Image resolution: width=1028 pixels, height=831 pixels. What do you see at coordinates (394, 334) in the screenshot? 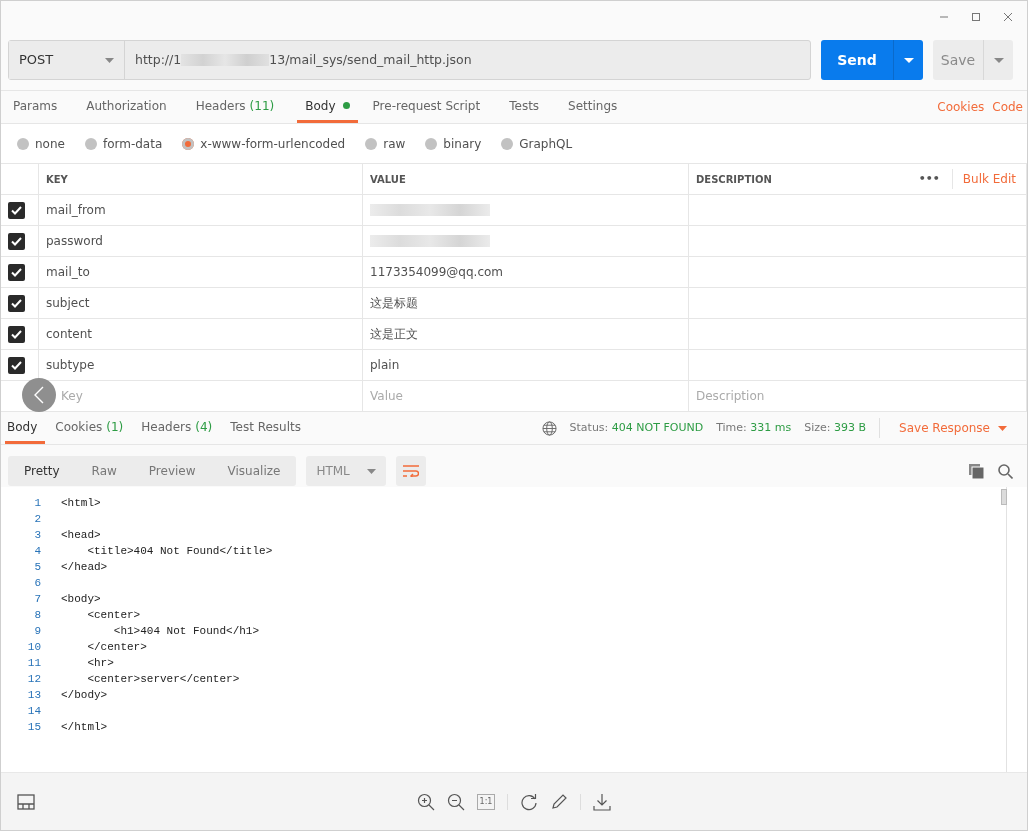
I see `table-cell-text: 这是正文` at bounding box center [394, 334].